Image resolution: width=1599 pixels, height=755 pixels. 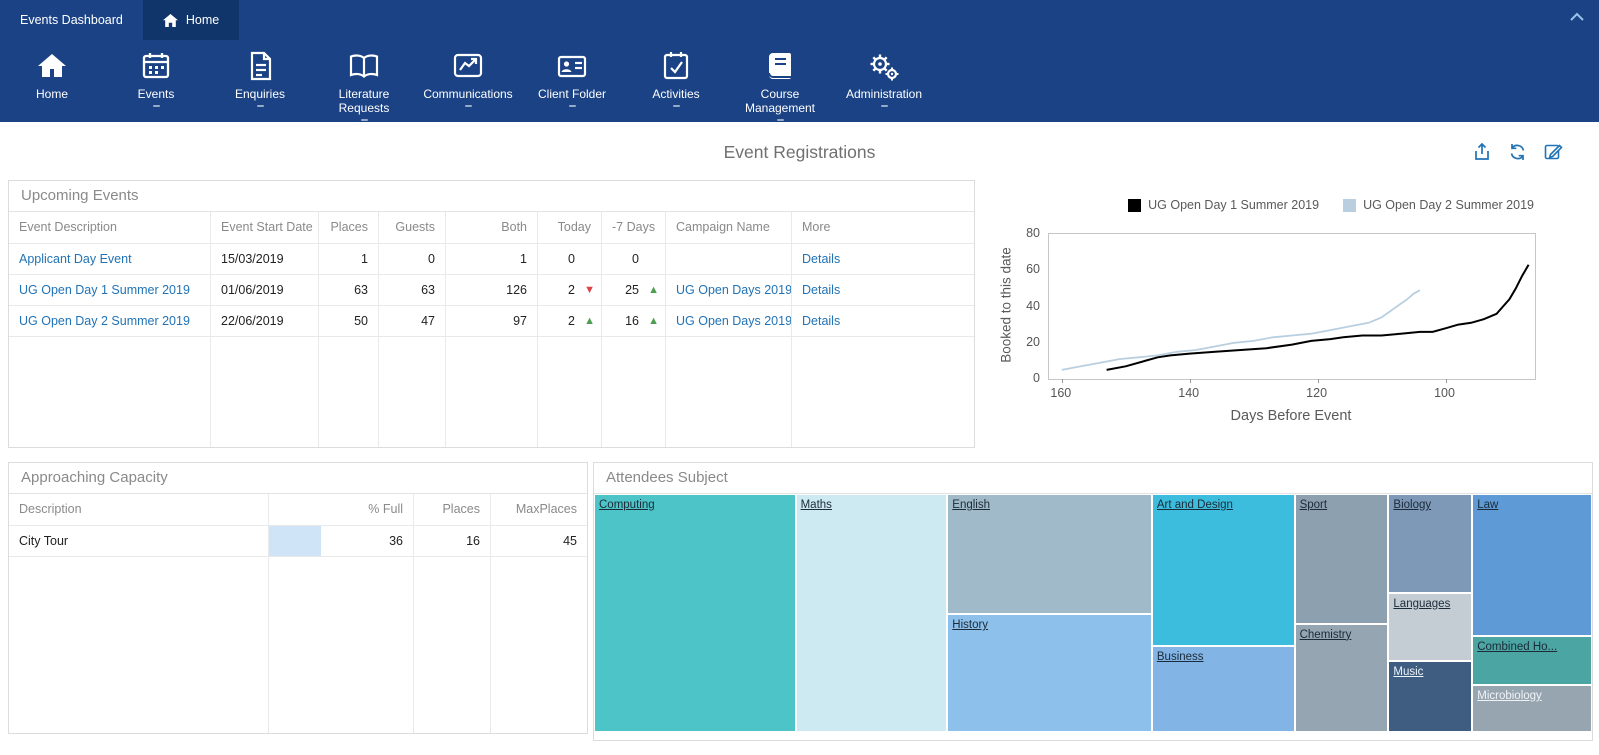 I want to click on places-value: 50, so click(x=349, y=321).